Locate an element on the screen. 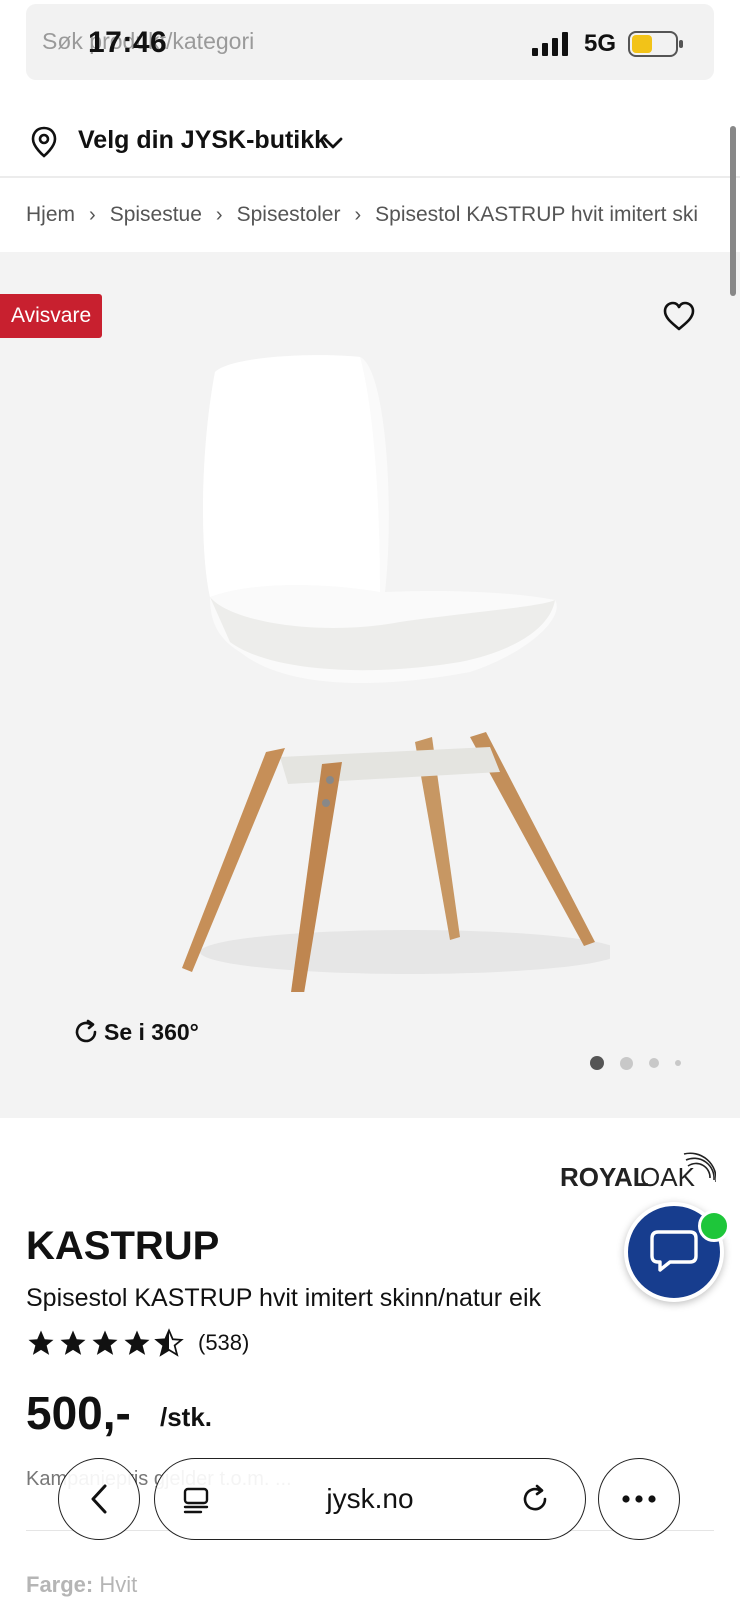 The width and height of the screenshot is (740, 1600). chevron-down-icon is located at coordinates (333, 143).